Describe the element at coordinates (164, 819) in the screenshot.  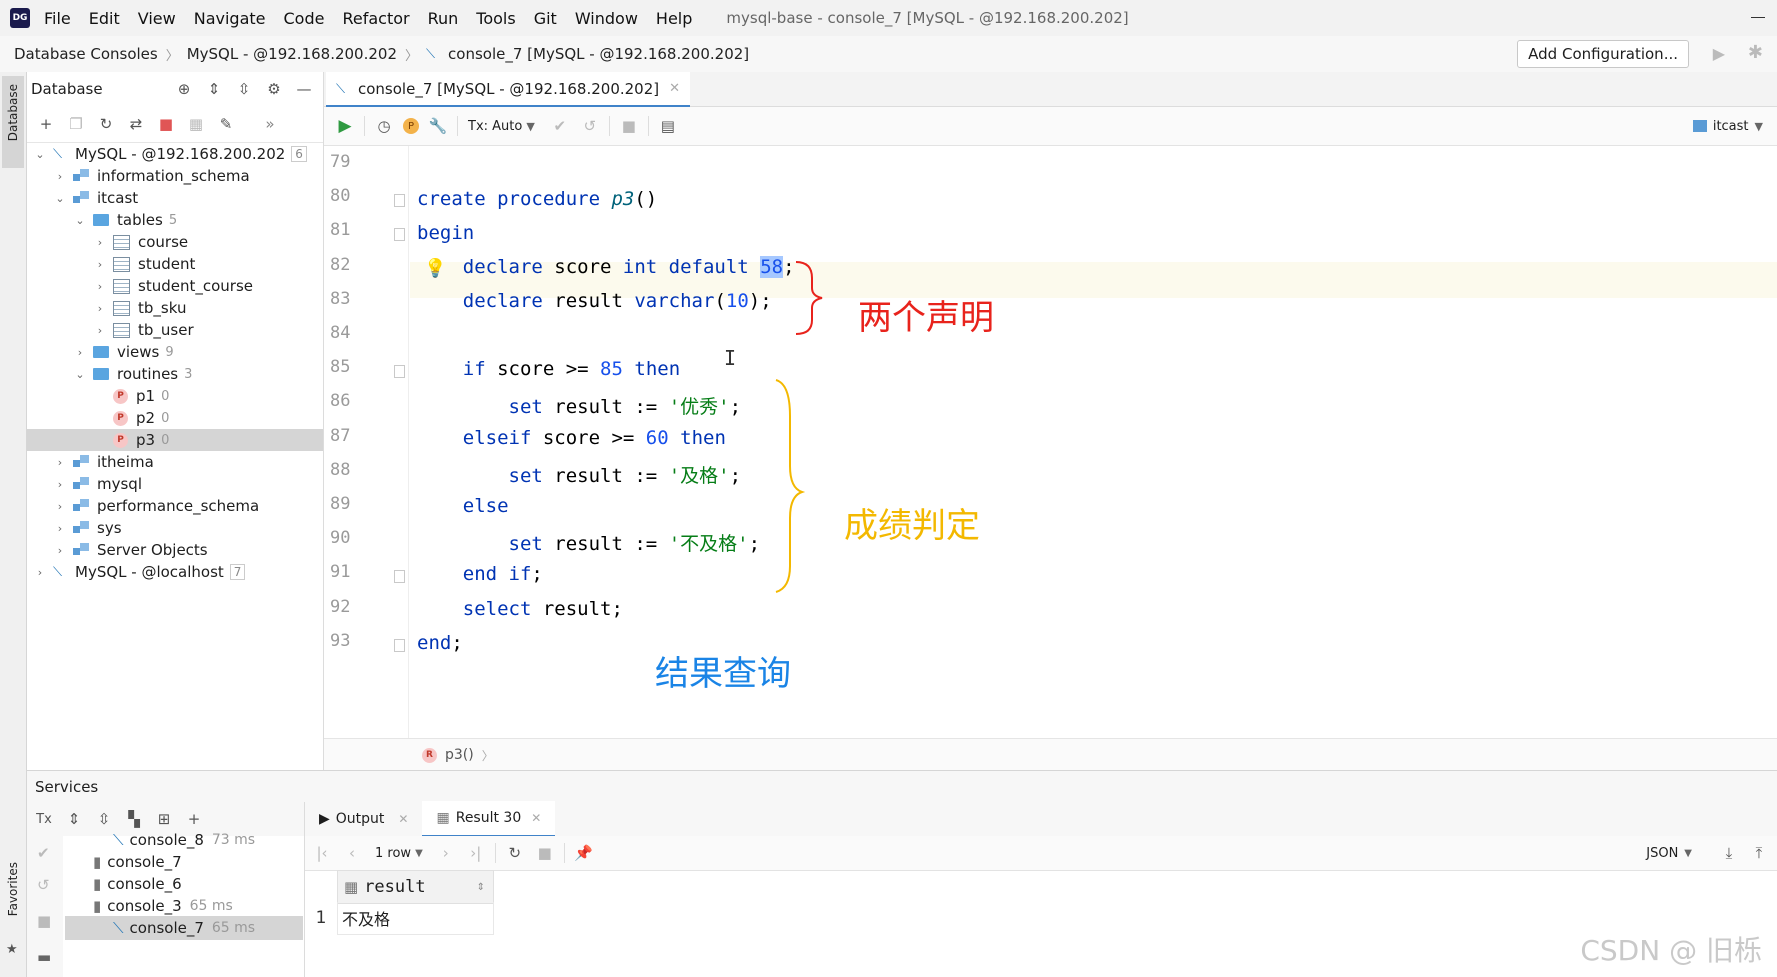
I see `new-tab-icon: ⊞` at that location.